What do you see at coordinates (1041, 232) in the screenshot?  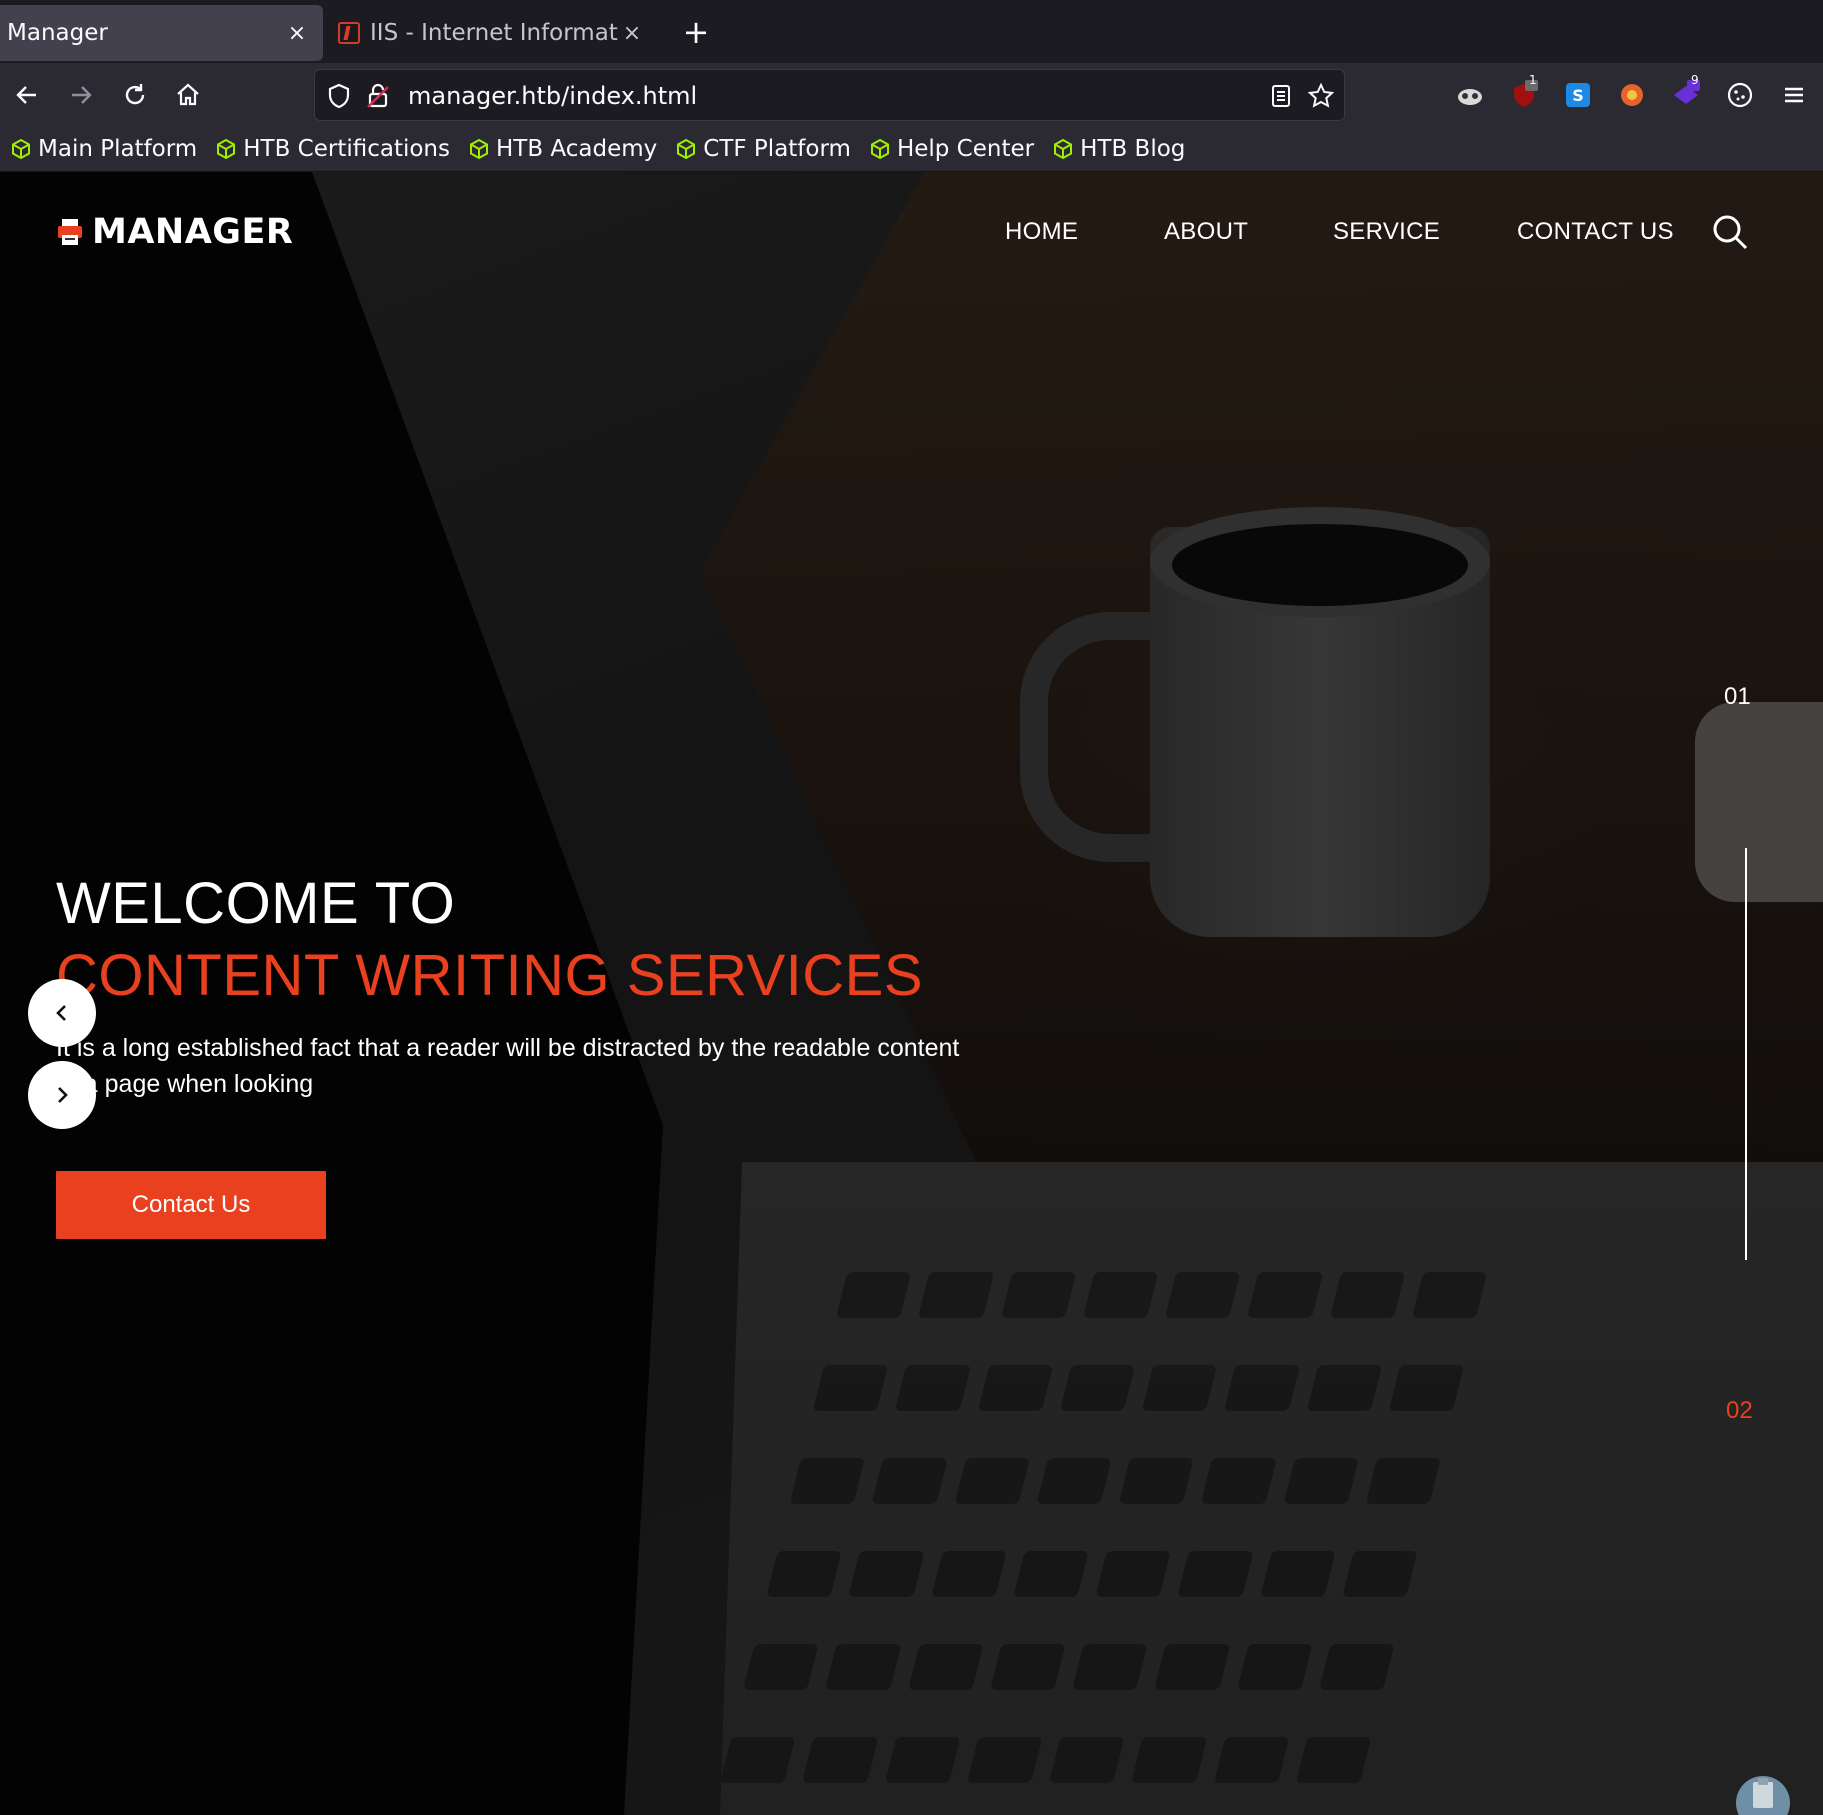 I see `nav-home: HOME` at bounding box center [1041, 232].